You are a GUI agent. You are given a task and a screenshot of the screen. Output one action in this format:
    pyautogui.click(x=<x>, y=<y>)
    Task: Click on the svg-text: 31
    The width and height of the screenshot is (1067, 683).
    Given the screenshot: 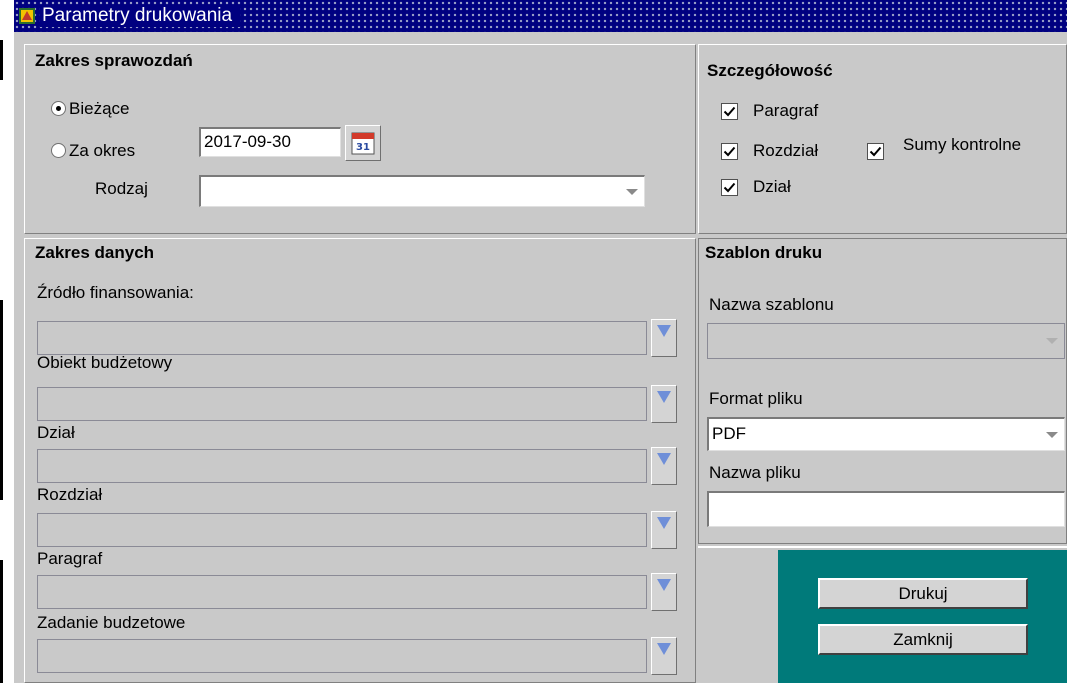 What is the action you would take?
    pyautogui.click(x=363, y=147)
    